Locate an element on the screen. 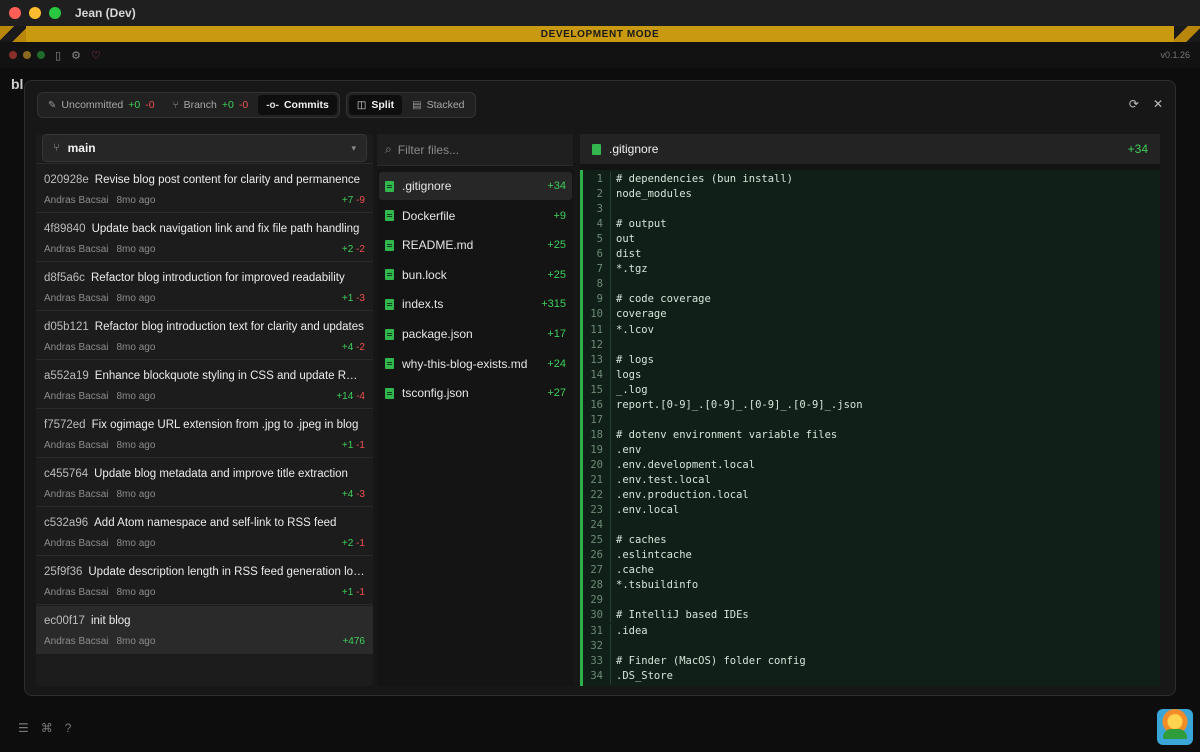  commit-stats: +4 -3 is located at coordinates (353, 494).